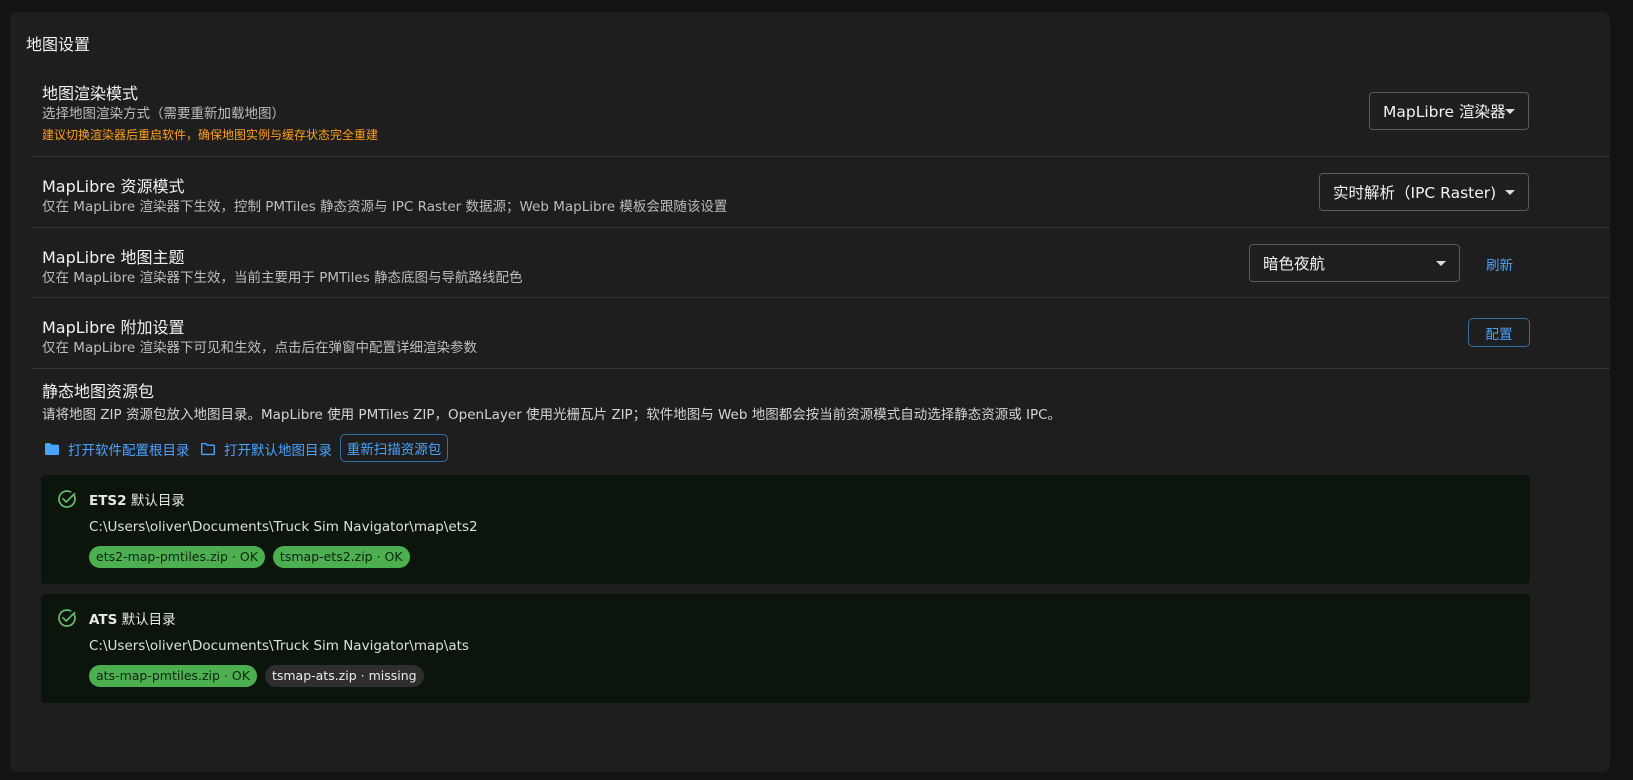 The image size is (1633, 780). What do you see at coordinates (129, 451) in the screenshot?
I see `open-config-root-label: 打开软件配置根目录` at bounding box center [129, 451].